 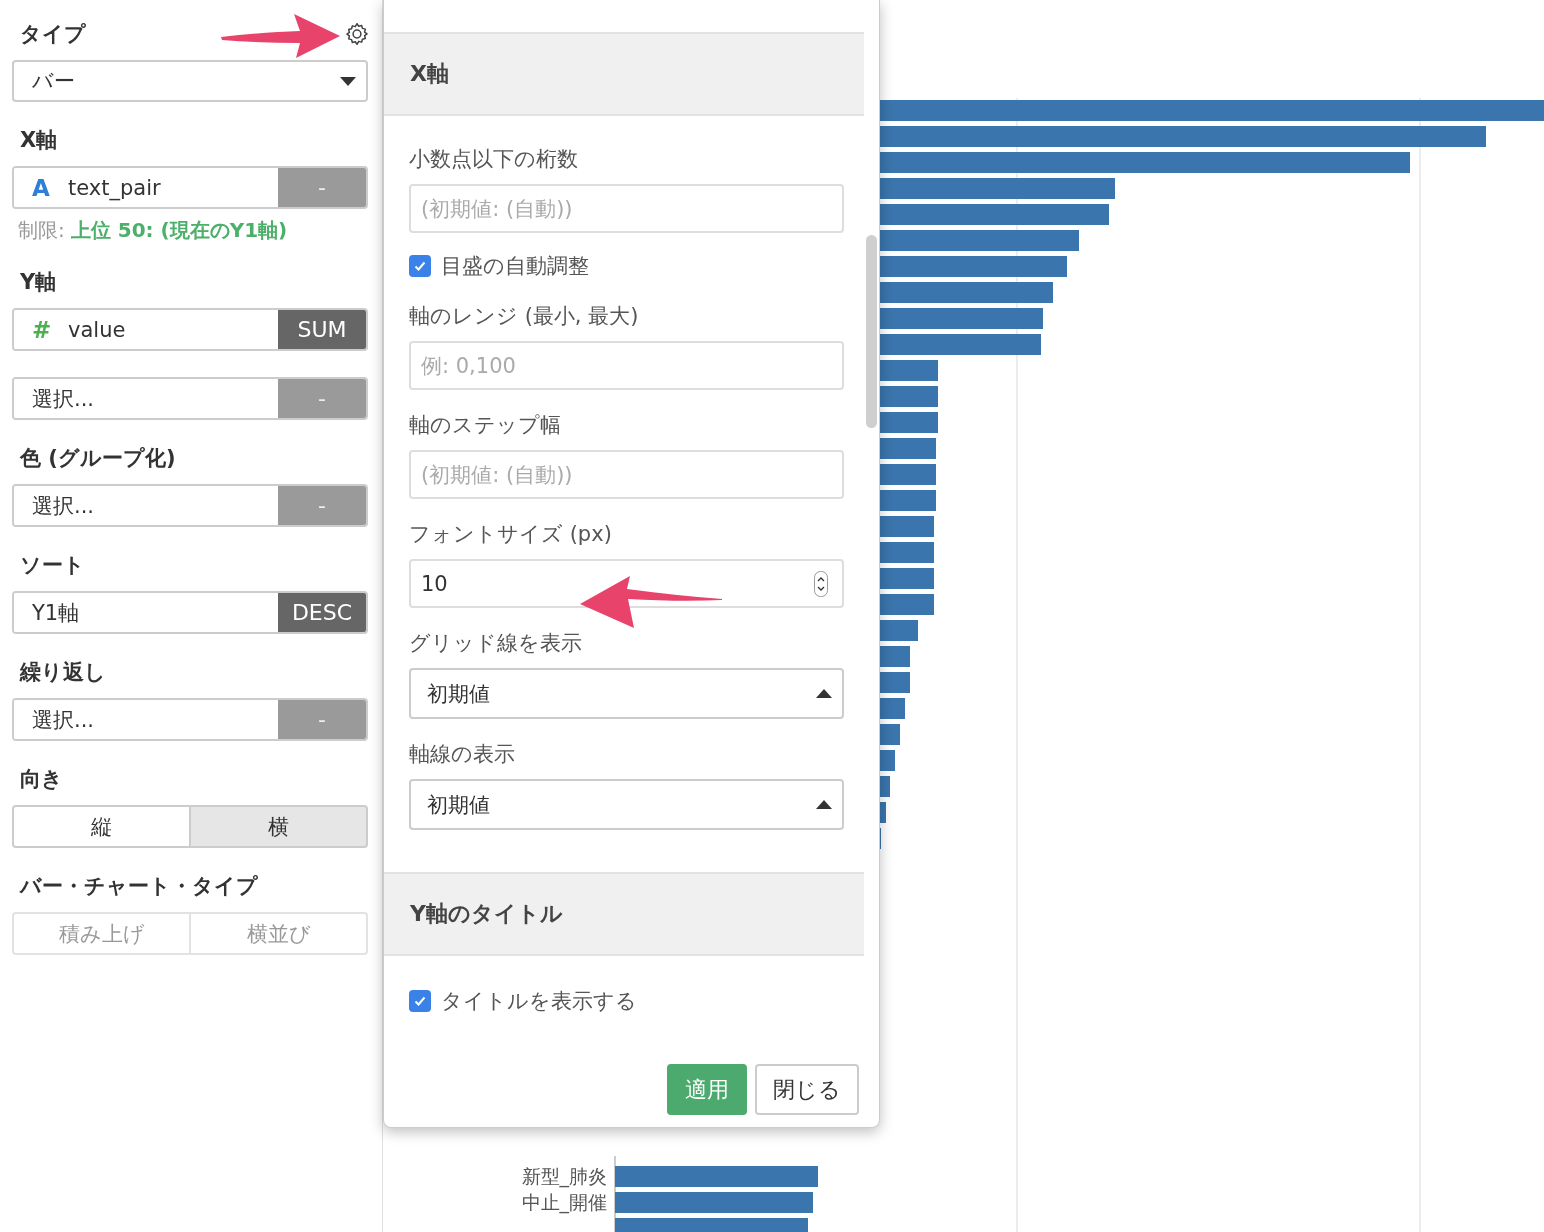 I want to click on field-label: 小数点以下の桁数, so click(x=493, y=159).